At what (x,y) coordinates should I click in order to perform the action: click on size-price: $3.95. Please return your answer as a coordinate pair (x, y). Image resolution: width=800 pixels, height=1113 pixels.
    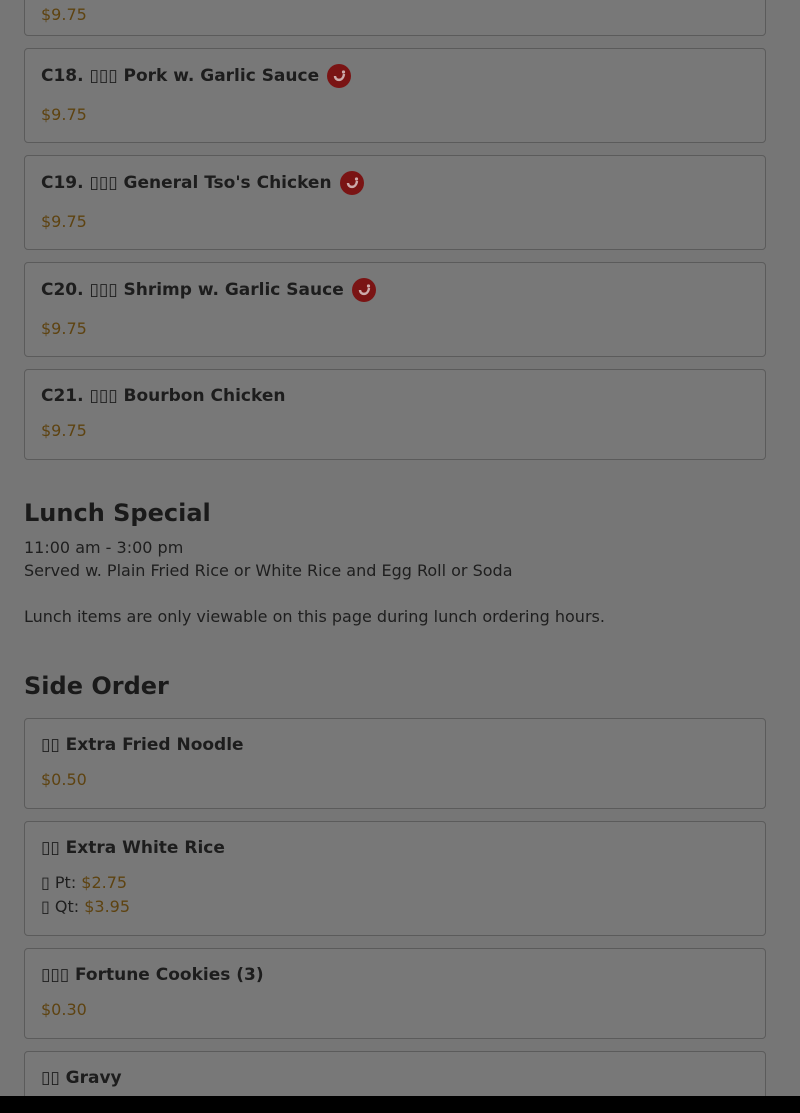
    Looking at the image, I should click on (107, 906).